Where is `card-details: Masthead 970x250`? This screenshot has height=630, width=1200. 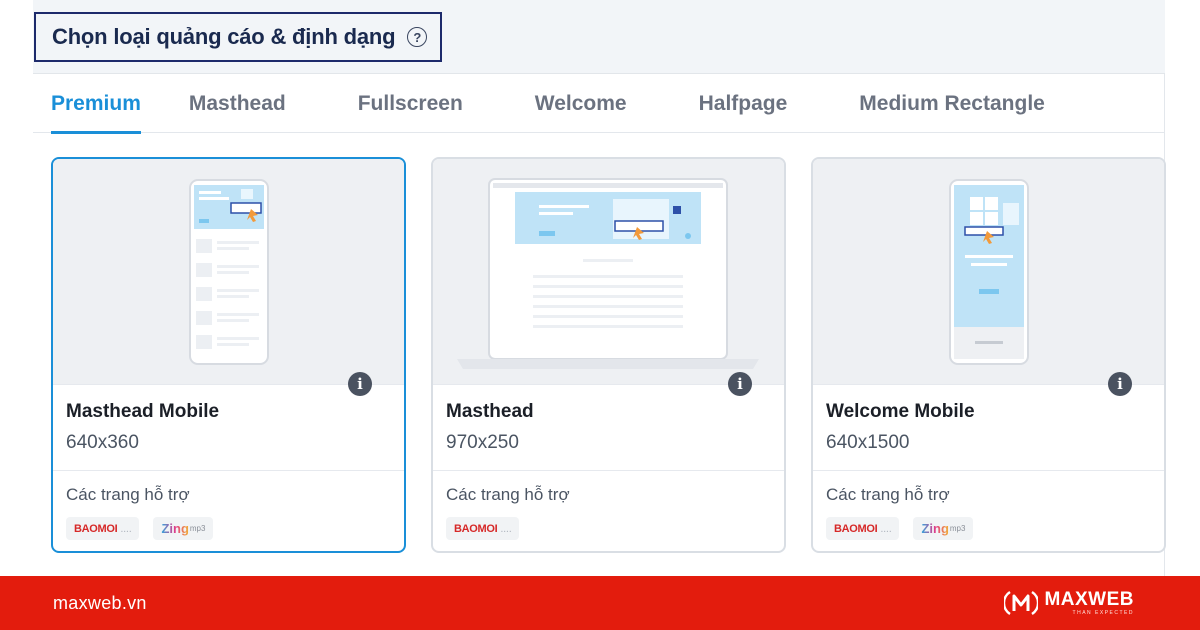
card-details: Masthead 970x250 is located at coordinates (608, 428).